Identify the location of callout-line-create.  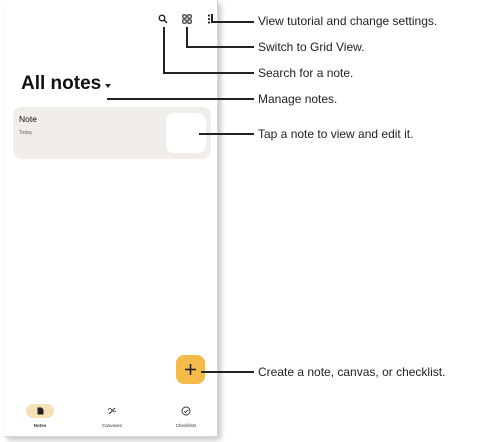
(227, 372).